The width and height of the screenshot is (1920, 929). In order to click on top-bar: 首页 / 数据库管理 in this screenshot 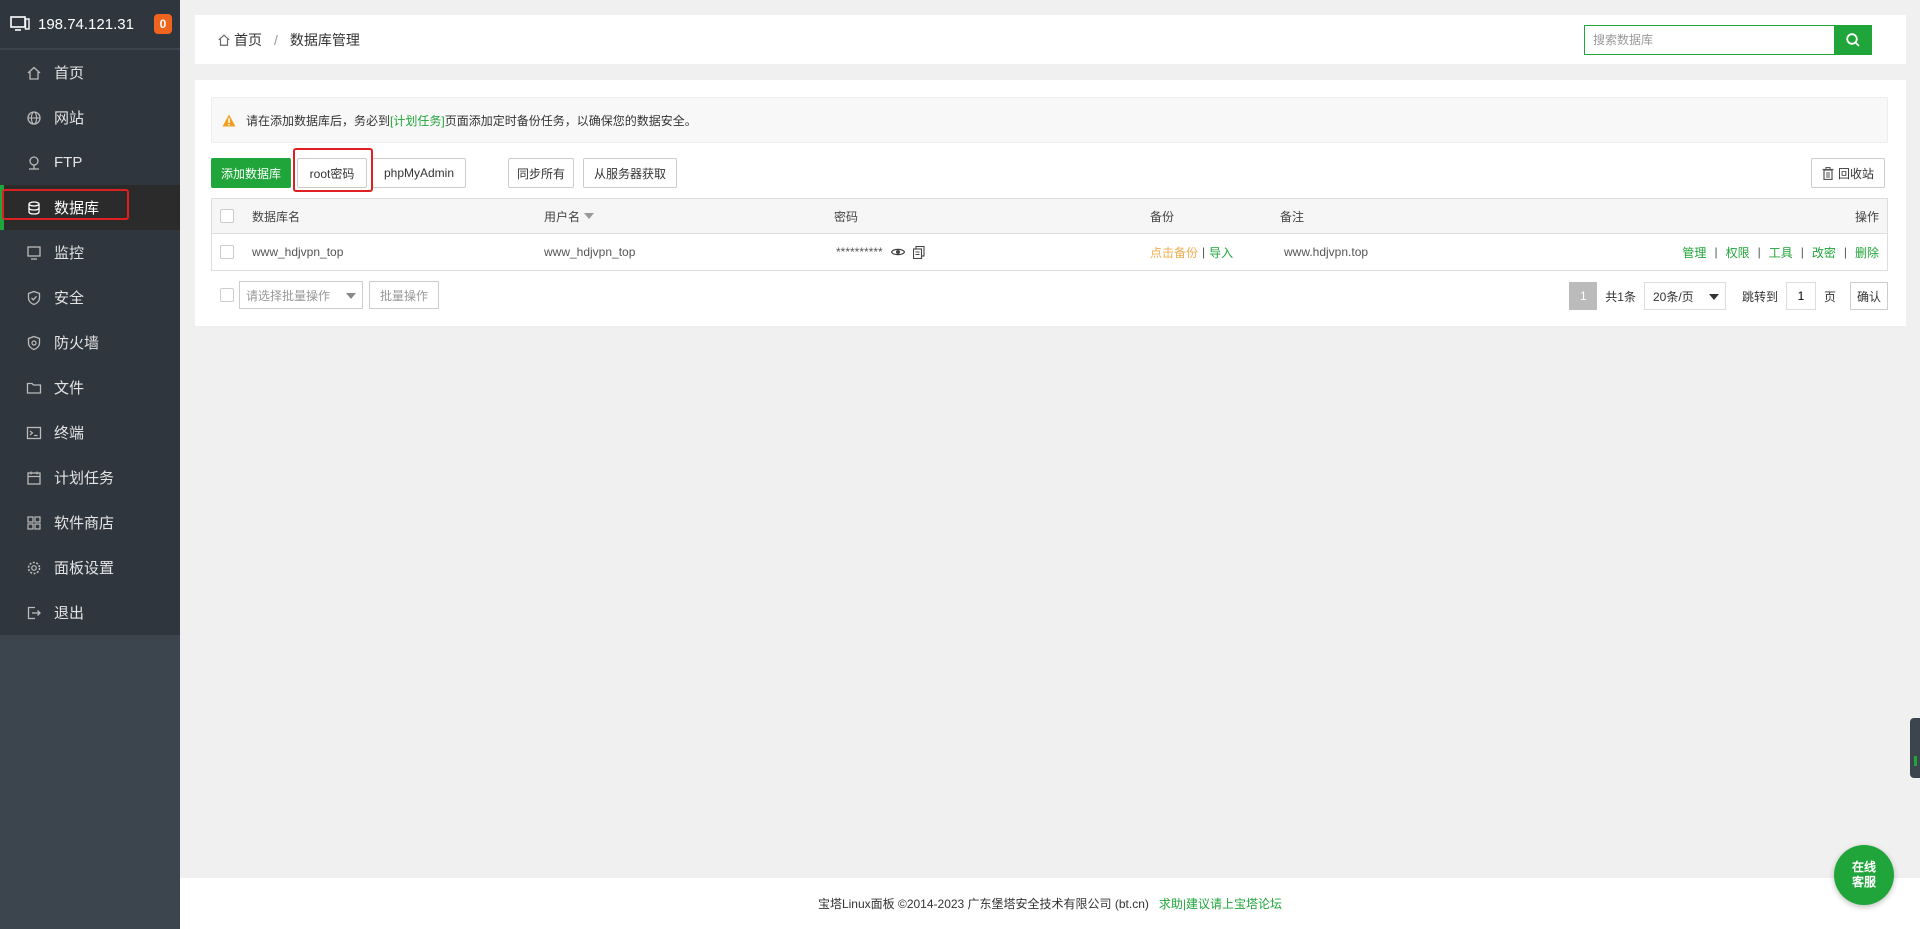, I will do `click(1050, 39)`.